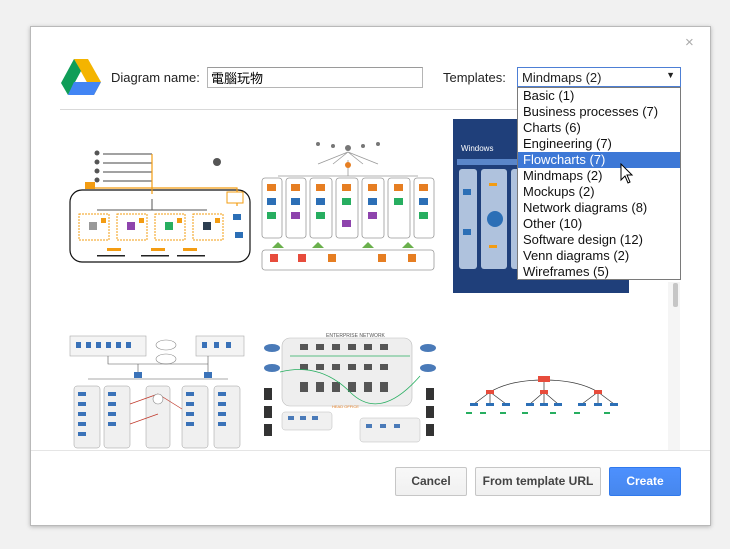  I want to click on diagram-name-label: Diagram name:, so click(155, 77).